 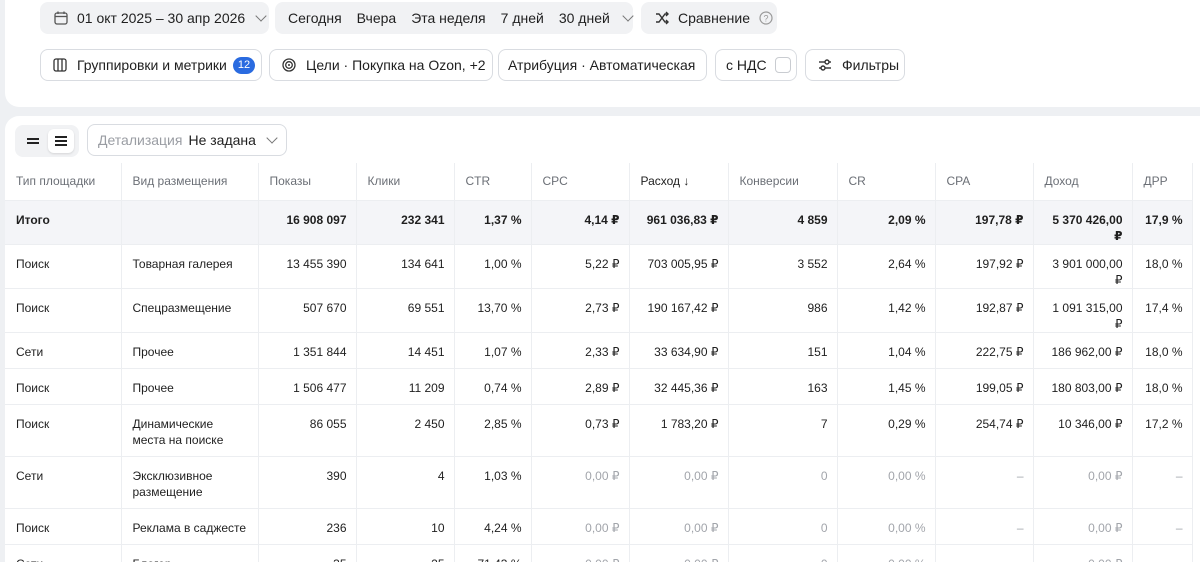 I want to click on detail-select-value: Не задана, so click(x=222, y=140).